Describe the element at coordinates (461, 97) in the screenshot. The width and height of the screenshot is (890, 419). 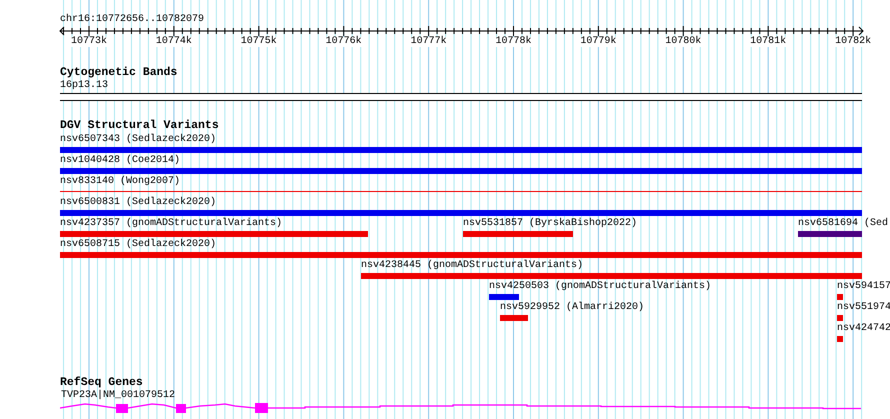
I see `chromosome-band` at that location.